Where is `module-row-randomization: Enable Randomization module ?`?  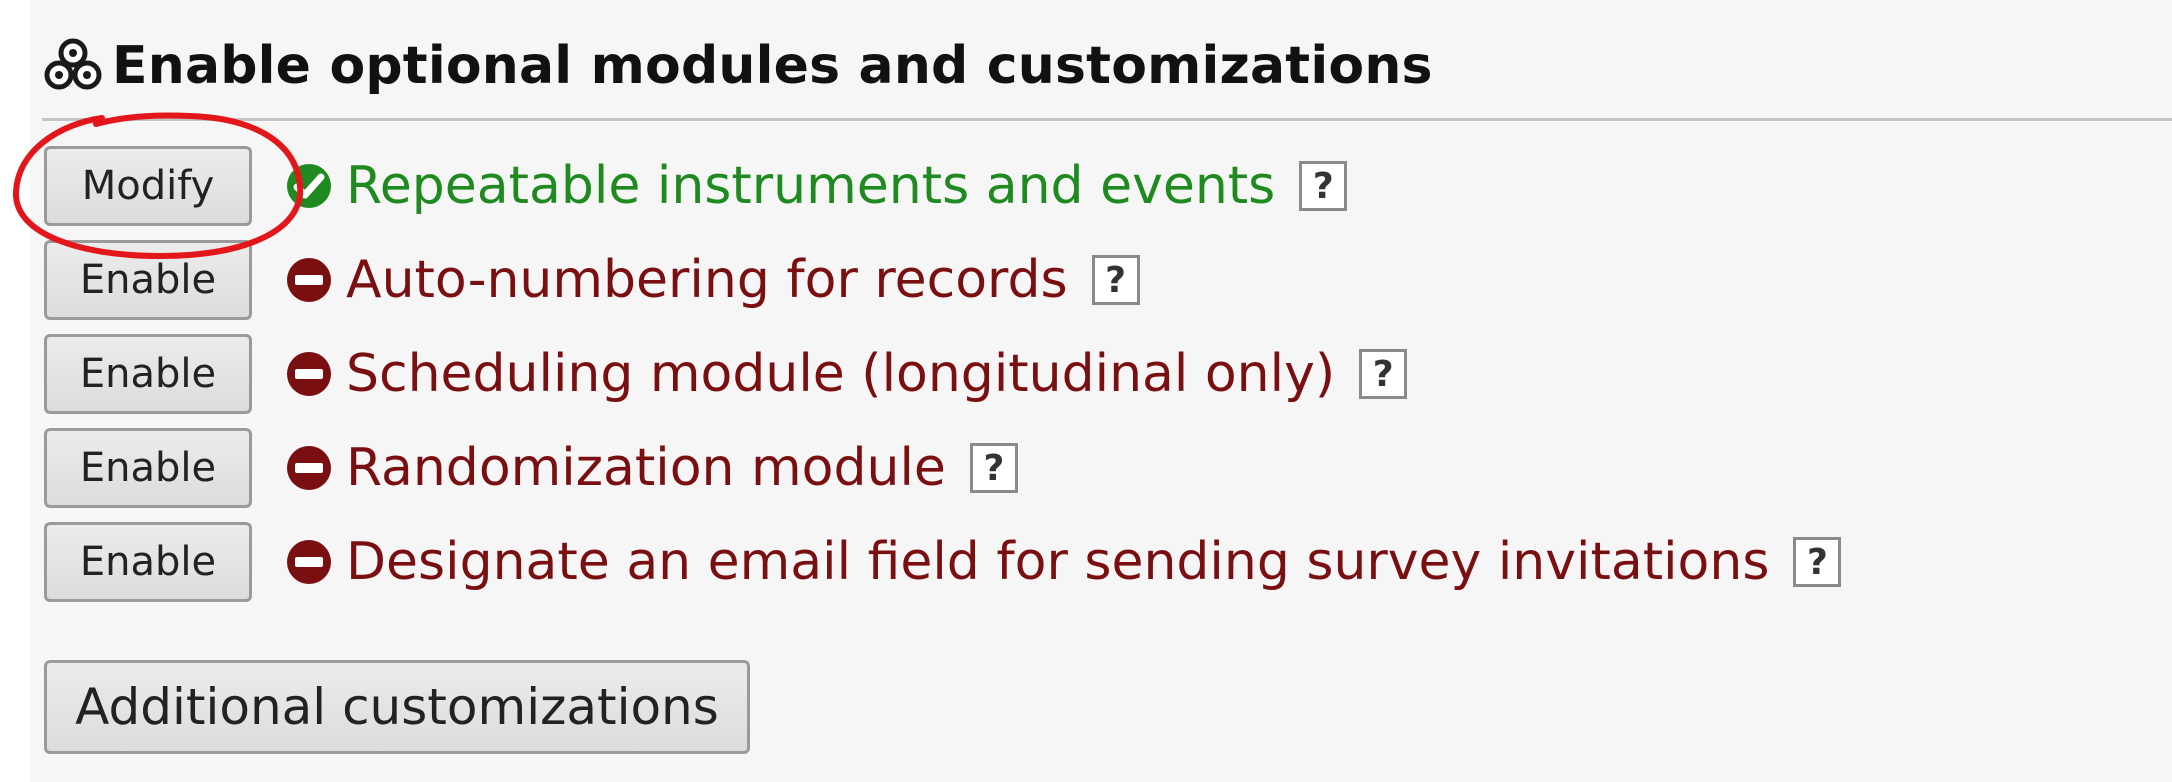 module-row-randomization: Enable Randomization module ? is located at coordinates (531, 468).